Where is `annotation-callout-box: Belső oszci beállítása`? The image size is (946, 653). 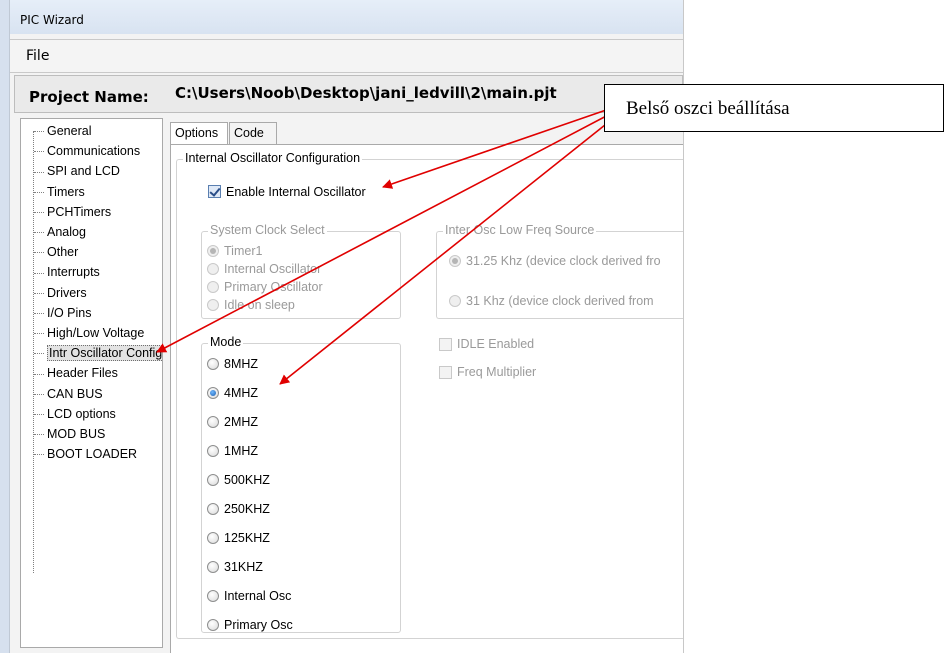
annotation-callout-box: Belső oszci beállítása is located at coordinates (774, 108).